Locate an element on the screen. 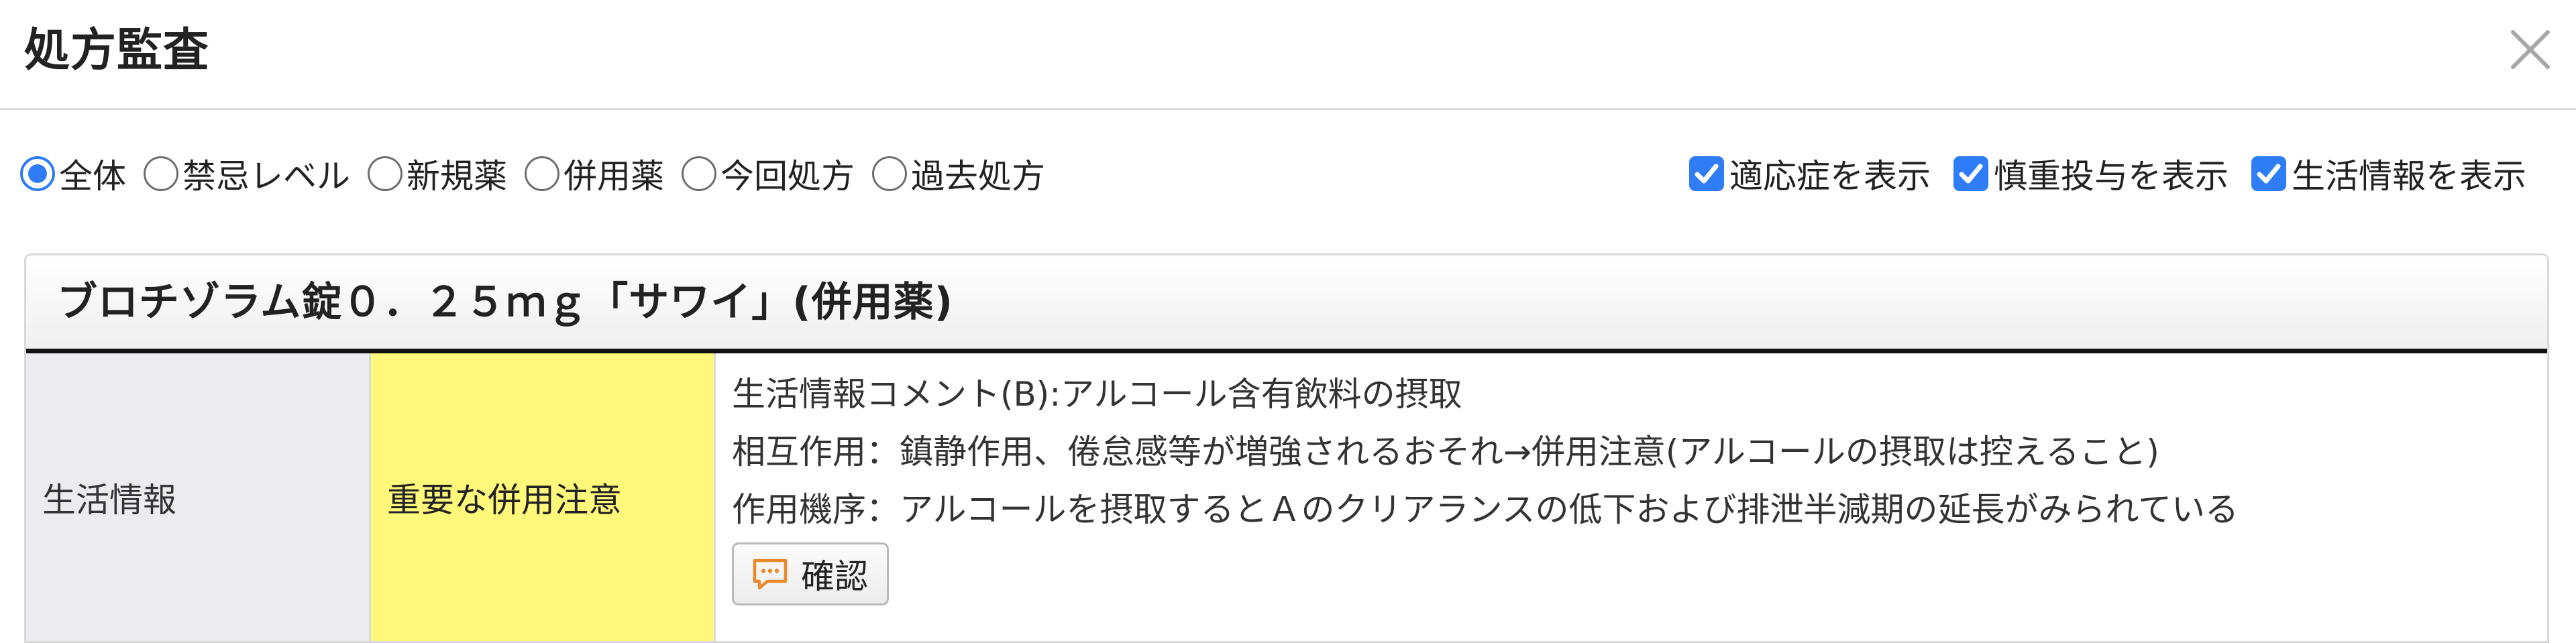 Image resolution: width=2576 pixels, height=643 pixels. checkbox-show-indications: 適応症を表示 is located at coordinates (1810, 174).